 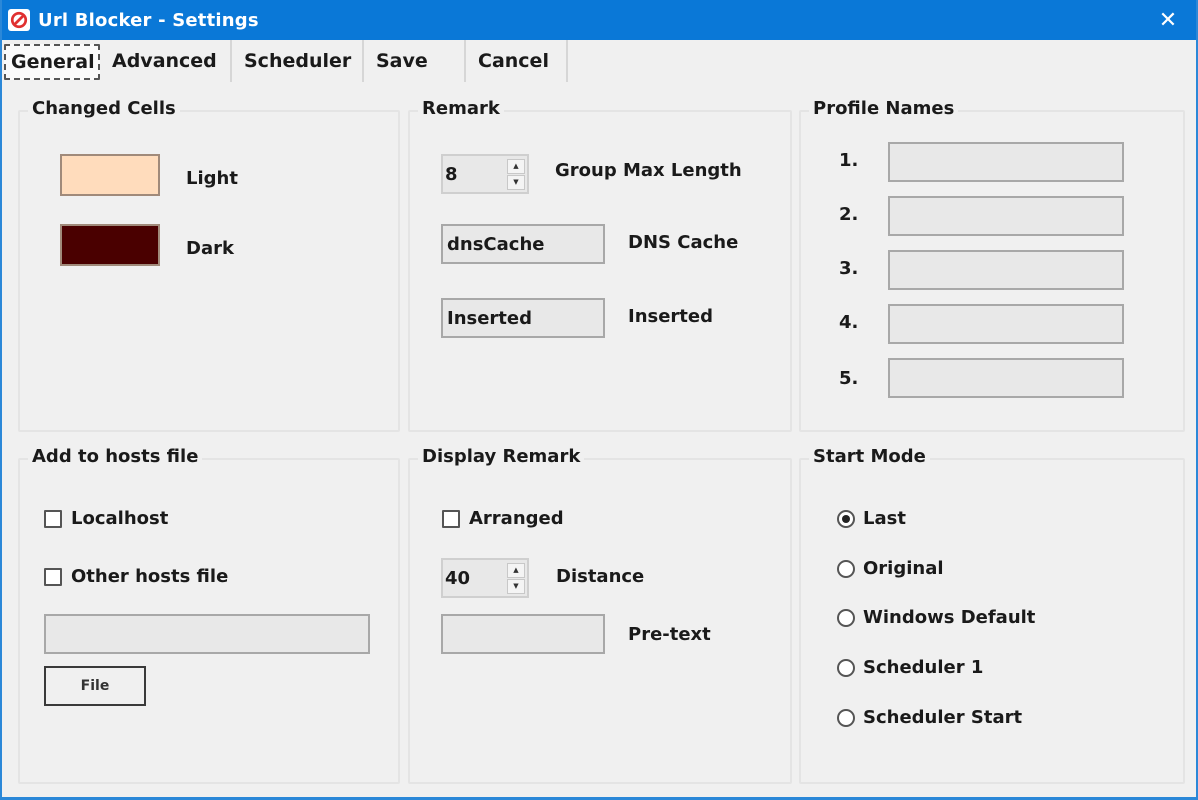 I want to click on profile-names-group: Profile Names 1. 2. 3. 4. 5., so click(x=992, y=265).